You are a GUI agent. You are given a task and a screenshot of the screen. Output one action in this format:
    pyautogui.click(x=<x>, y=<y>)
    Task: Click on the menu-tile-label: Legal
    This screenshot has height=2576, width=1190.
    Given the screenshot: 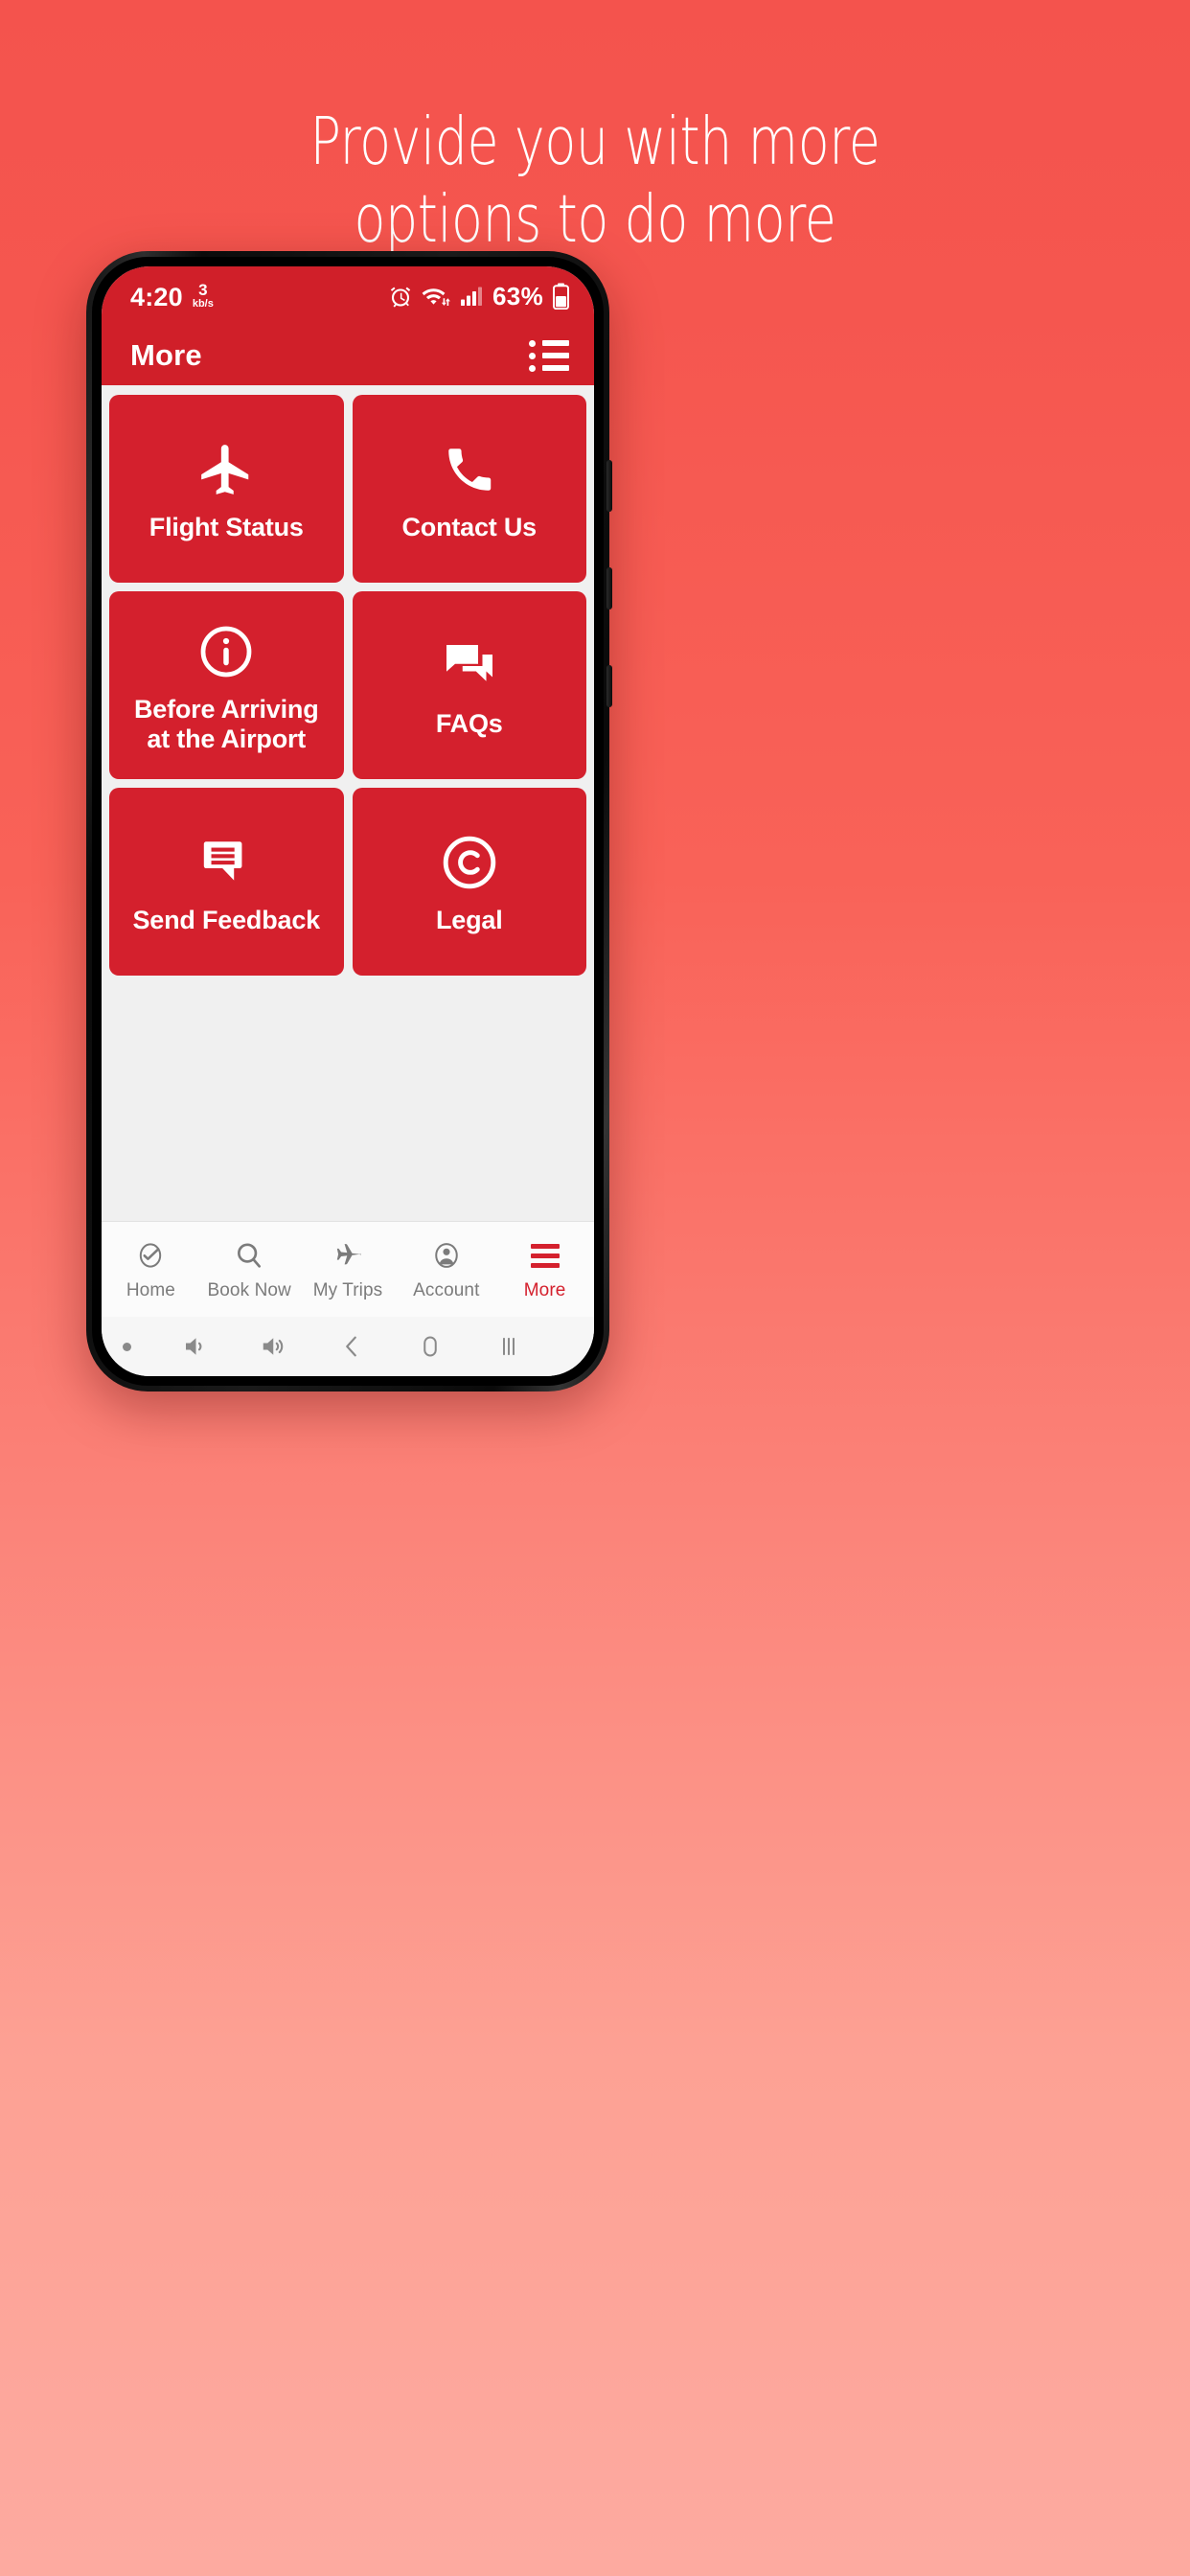 What is the action you would take?
    pyautogui.click(x=469, y=920)
    